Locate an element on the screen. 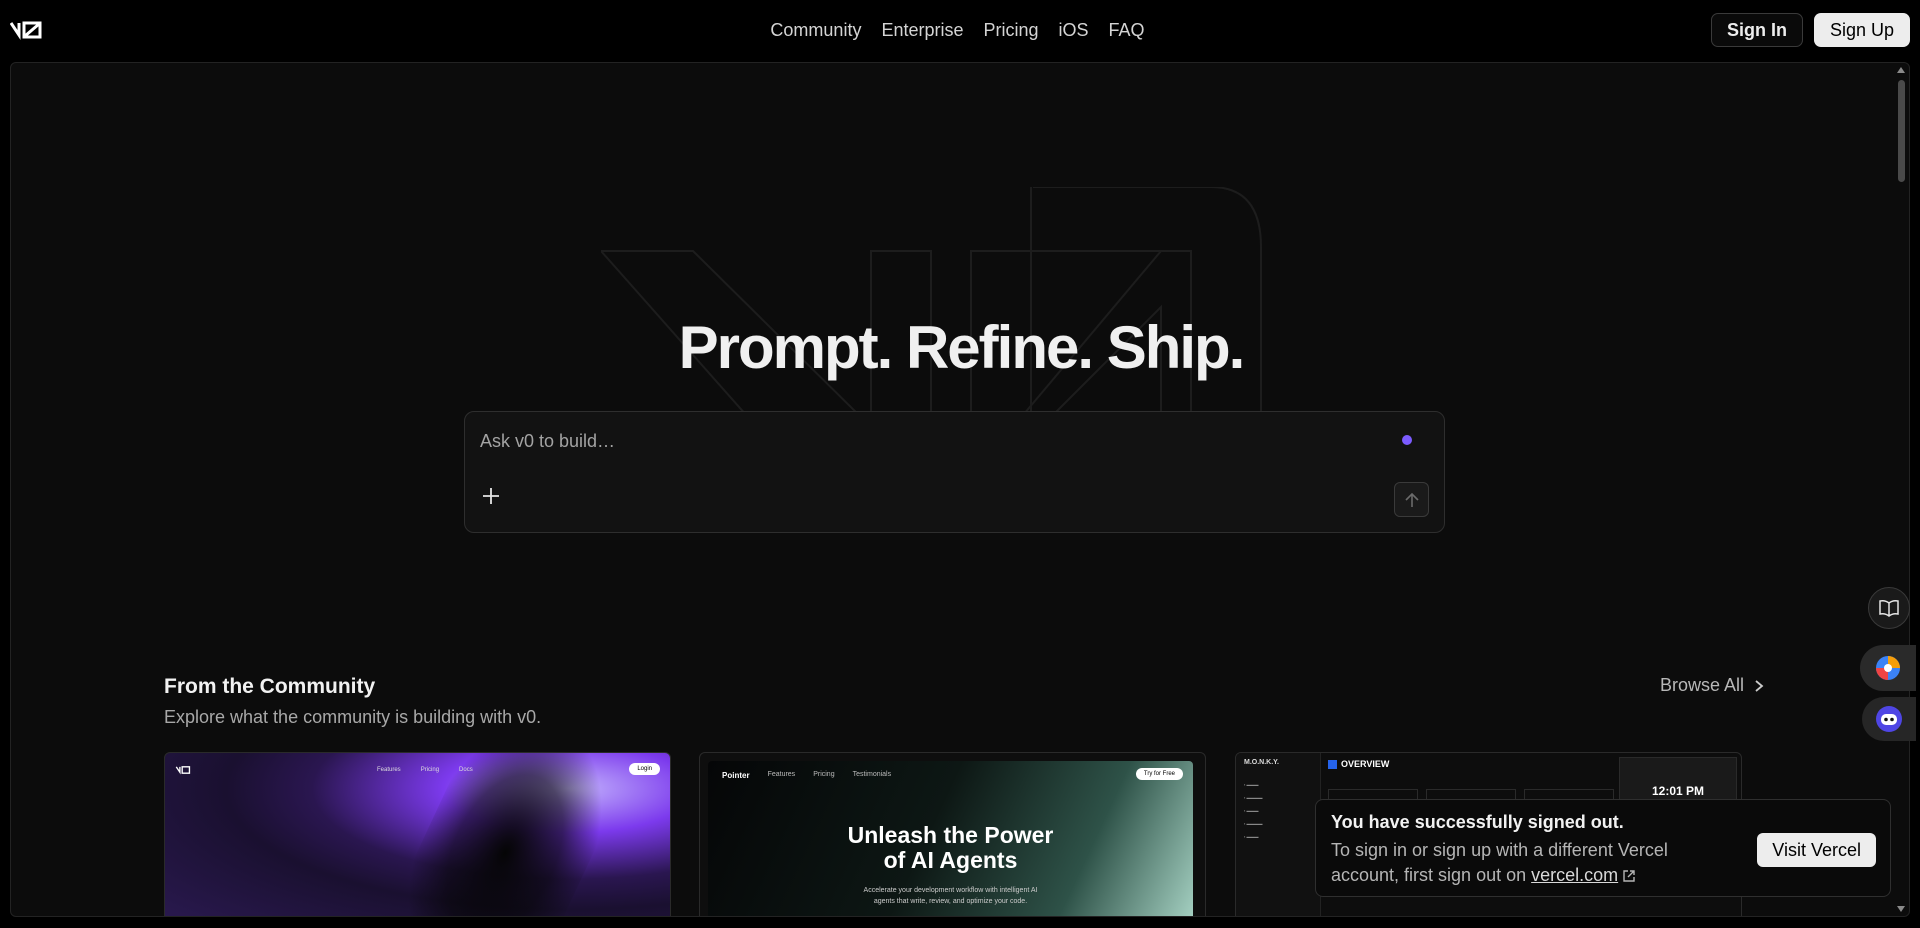 This screenshot has width=1920, height=928. extension-button is located at coordinates (1888, 668).